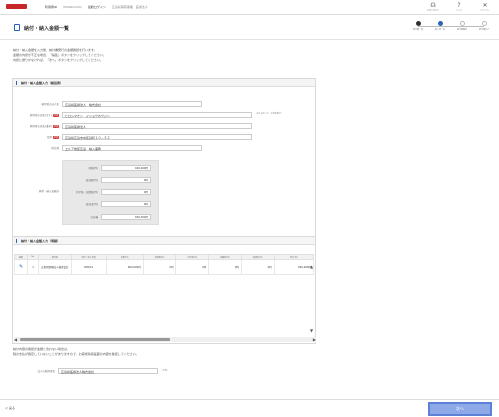  I want to click on field-label: 所在地, so click(55, 148).